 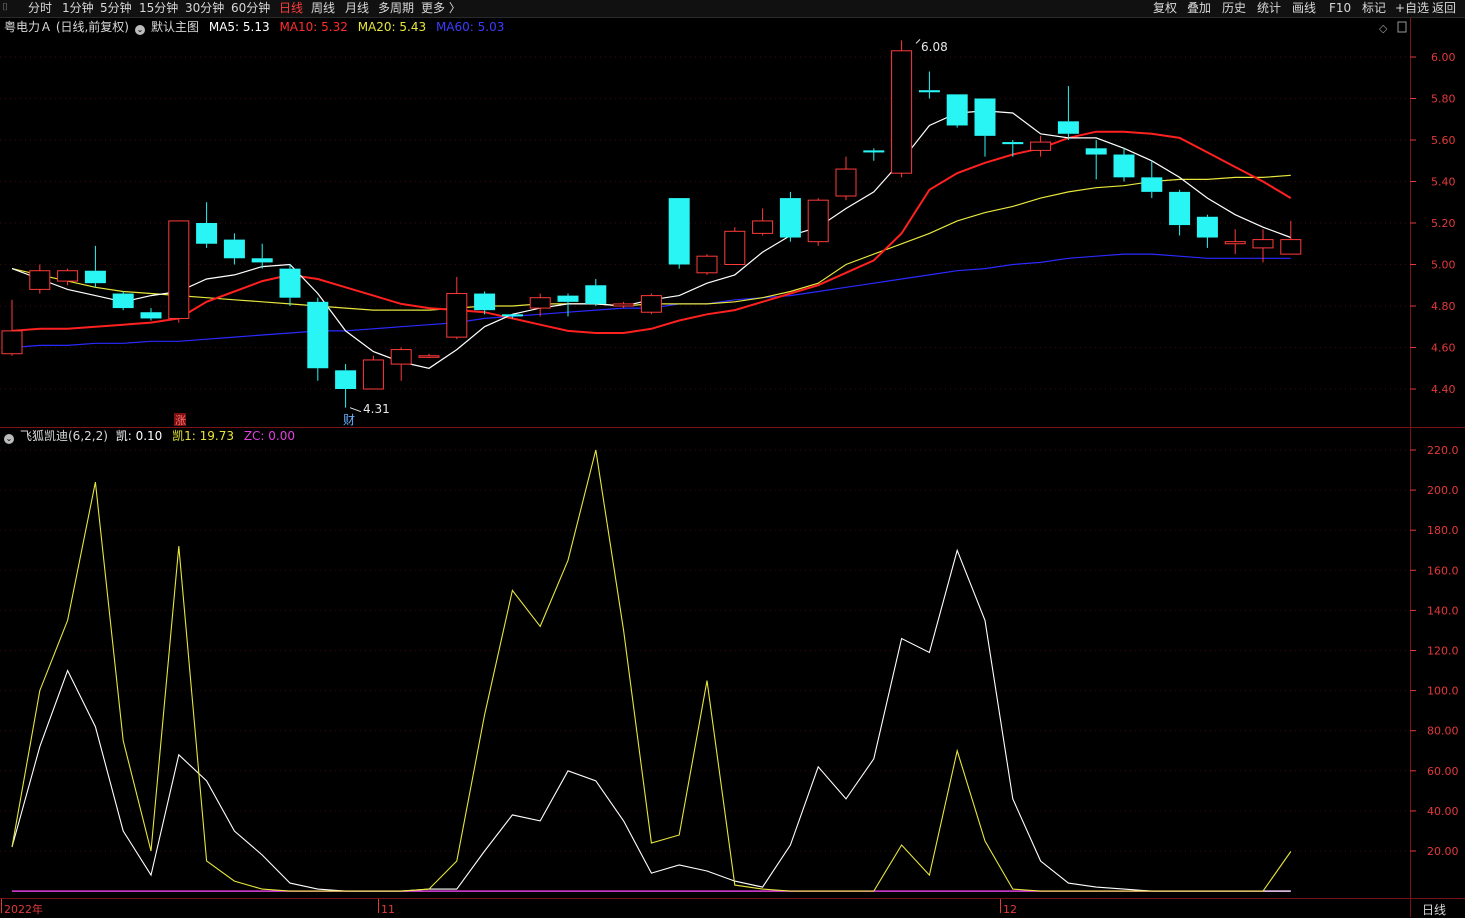 What do you see at coordinates (1402, 27) in the screenshot?
I see `window-icon` at bounding box center [1402, 27].